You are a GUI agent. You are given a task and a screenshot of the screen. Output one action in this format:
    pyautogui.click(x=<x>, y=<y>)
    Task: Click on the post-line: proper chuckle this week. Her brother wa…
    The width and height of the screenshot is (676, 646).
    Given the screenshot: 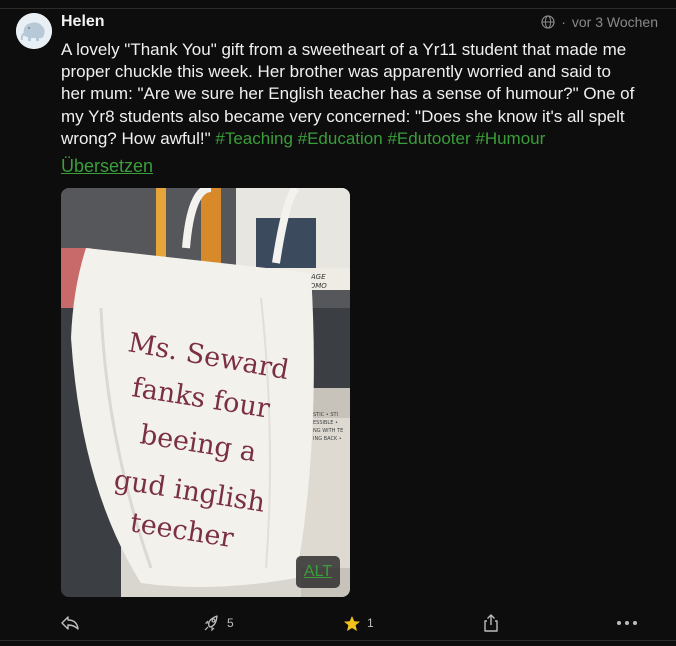 What is the action you would take?
    pyautogui.click(x=336, y=72)
    